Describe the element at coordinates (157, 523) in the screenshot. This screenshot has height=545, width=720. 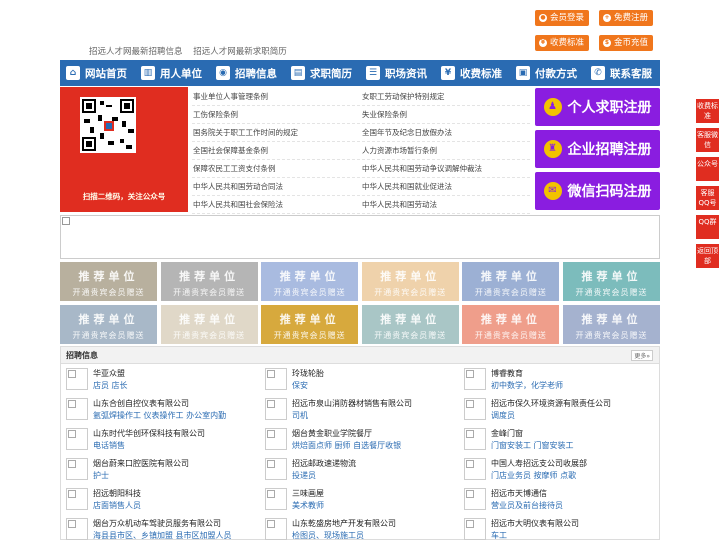
I see `company-name: 烟台万众机动车驾驶员服务有限公司` at that location.